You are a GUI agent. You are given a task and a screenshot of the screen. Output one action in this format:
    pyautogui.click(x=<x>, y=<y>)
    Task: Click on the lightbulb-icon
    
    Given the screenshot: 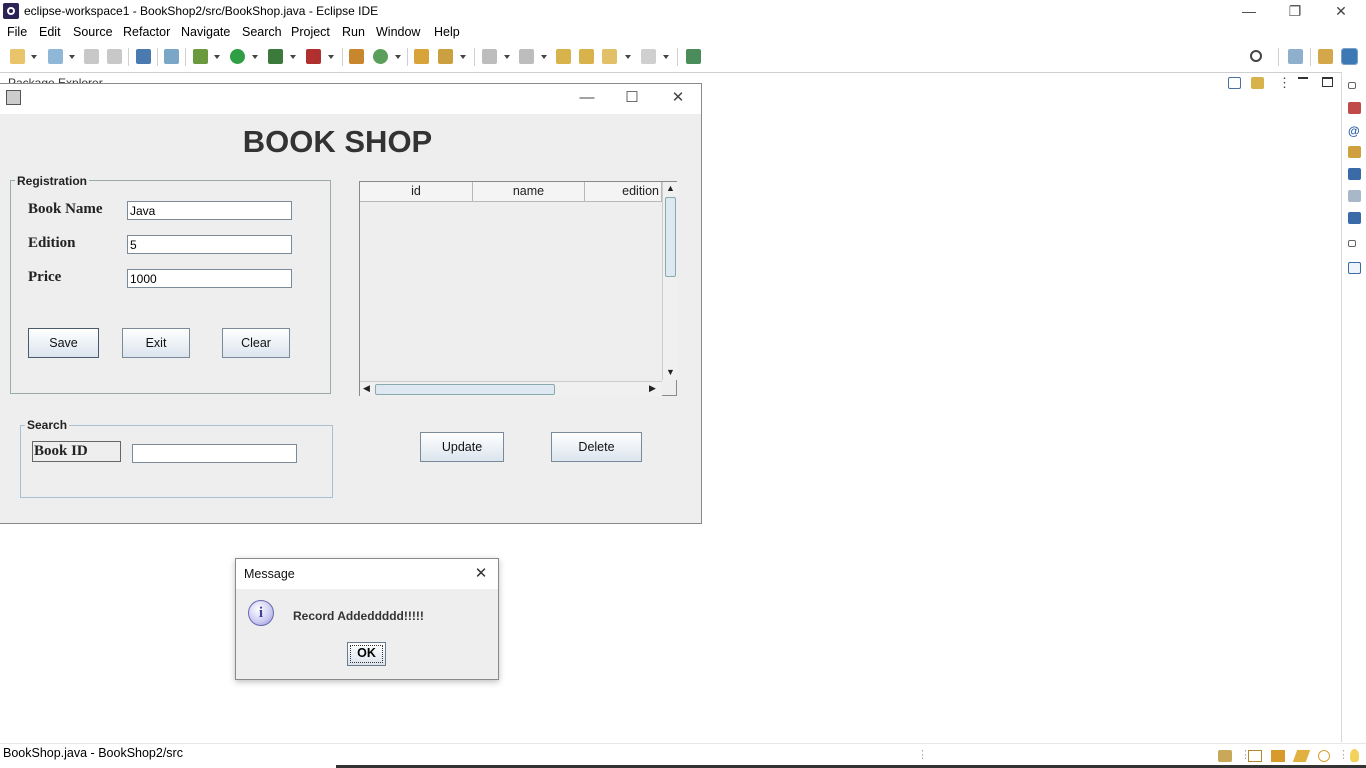 What is the action you would take?
    pyautogui.click(x=1354, y=755)
    